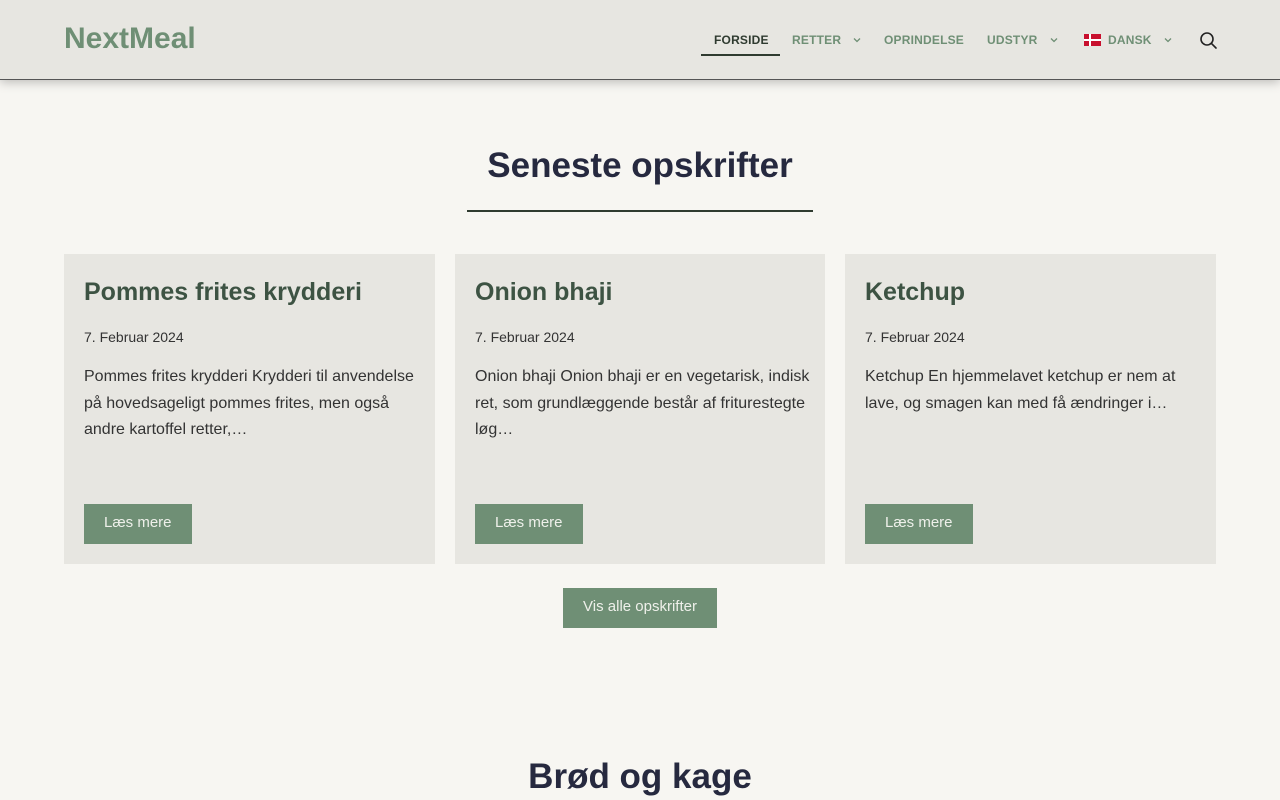 The image size is (1280, 800). Describe the element at coordinates (640, 776) in the screenshot. I see `bread-and-cake-heading: Brød og kage` at that location.